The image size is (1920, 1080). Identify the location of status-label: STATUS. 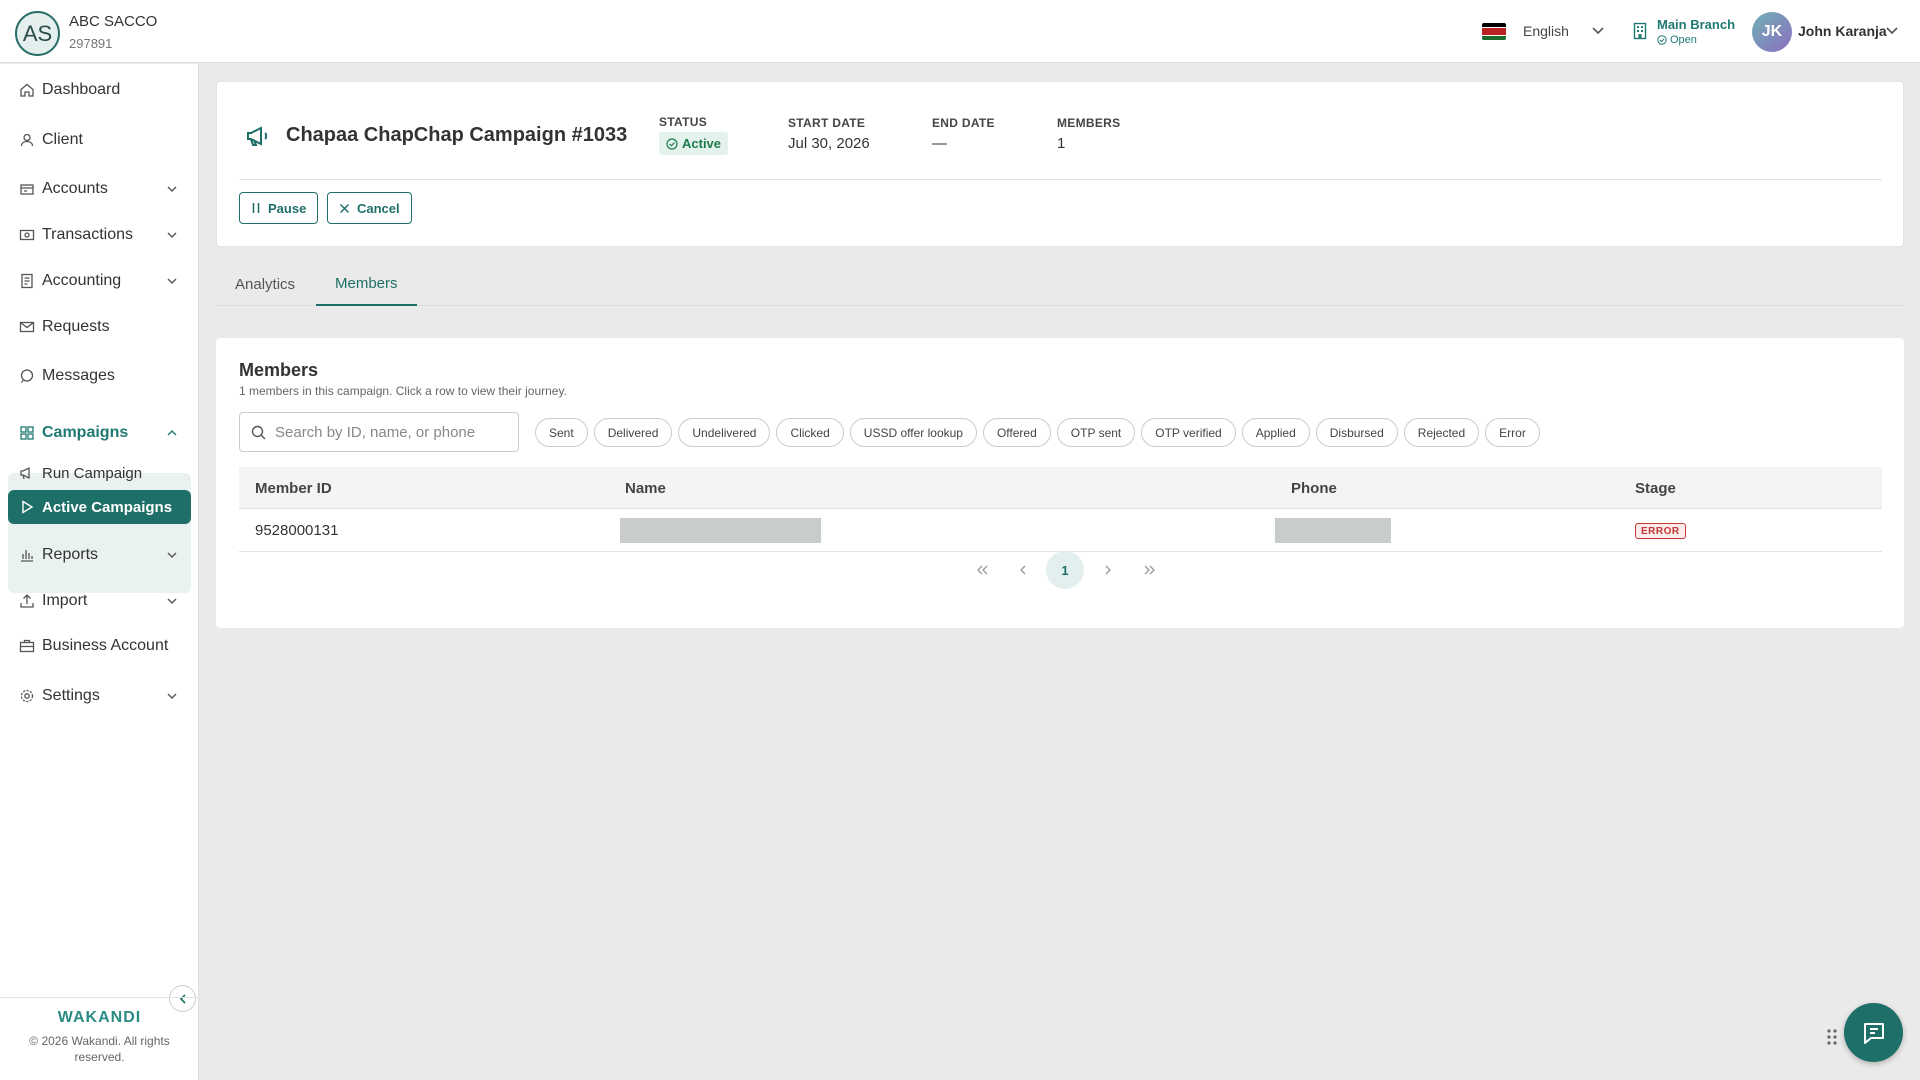
(683, 122).